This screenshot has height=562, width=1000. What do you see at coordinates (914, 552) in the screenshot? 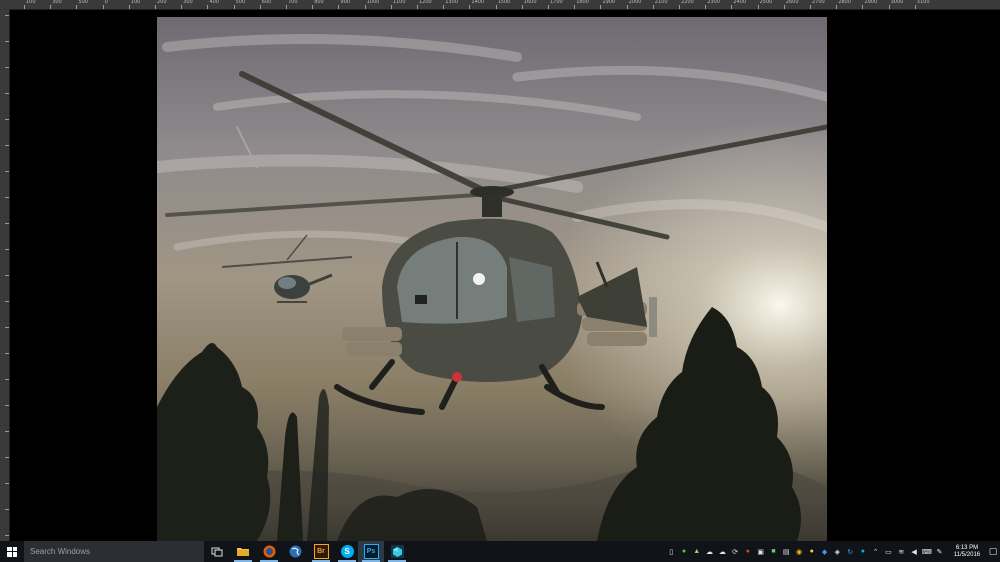
I see `volume-icon: ◀` at bounding box center [914, 552].